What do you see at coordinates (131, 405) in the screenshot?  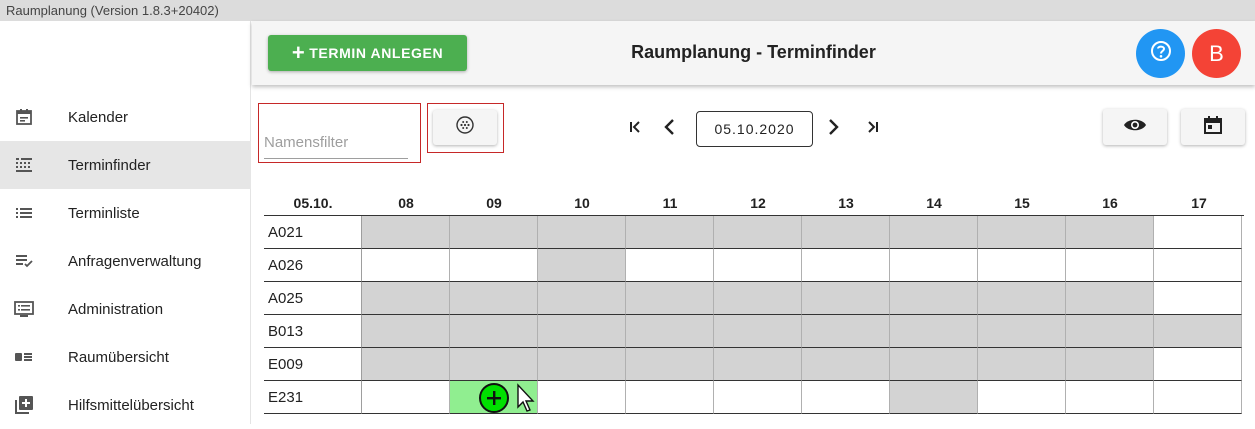 I see `sidebar-item-label: Hilfsmittelübersicht` at bounding box center [131, 405].